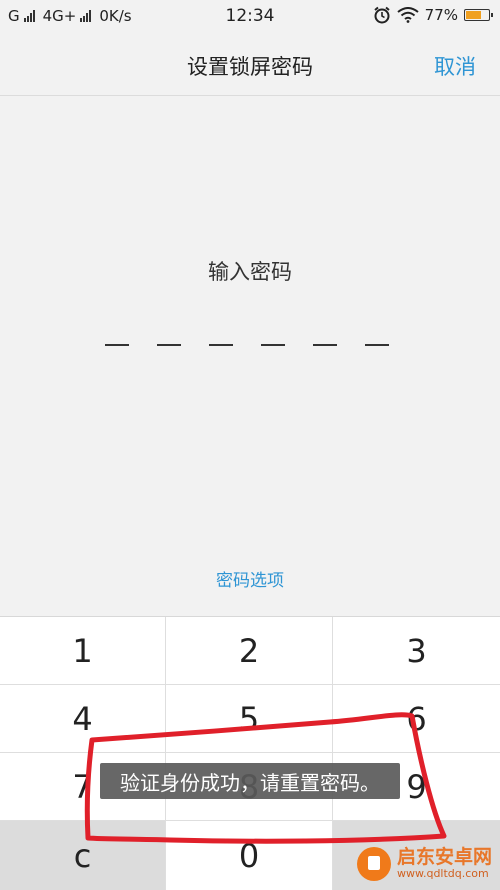 The image size is (500, 890). I want to click on watermark-logo-icon, so click(373, 864).